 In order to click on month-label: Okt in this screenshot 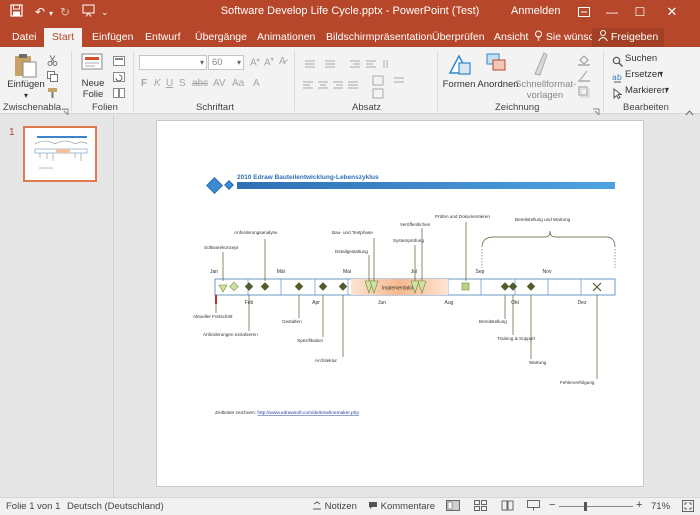, I will do `click(515, 303)`.